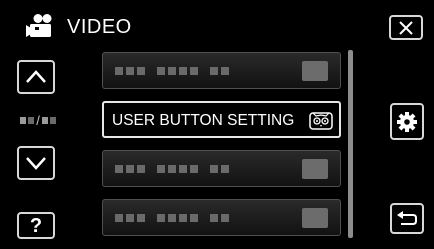  I want to click on help-button: ?, so click(36, 225).